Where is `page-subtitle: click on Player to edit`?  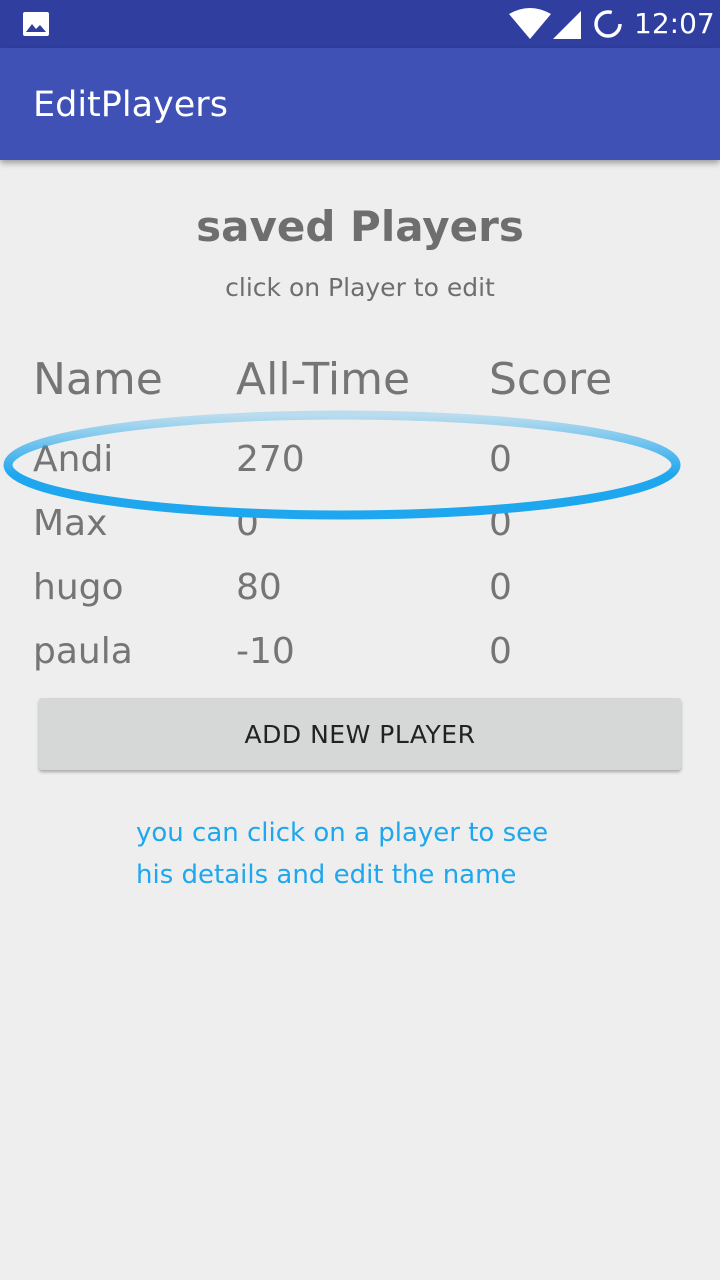
page-subtitle: click on Player to edit is located at coordinates (360, 287).